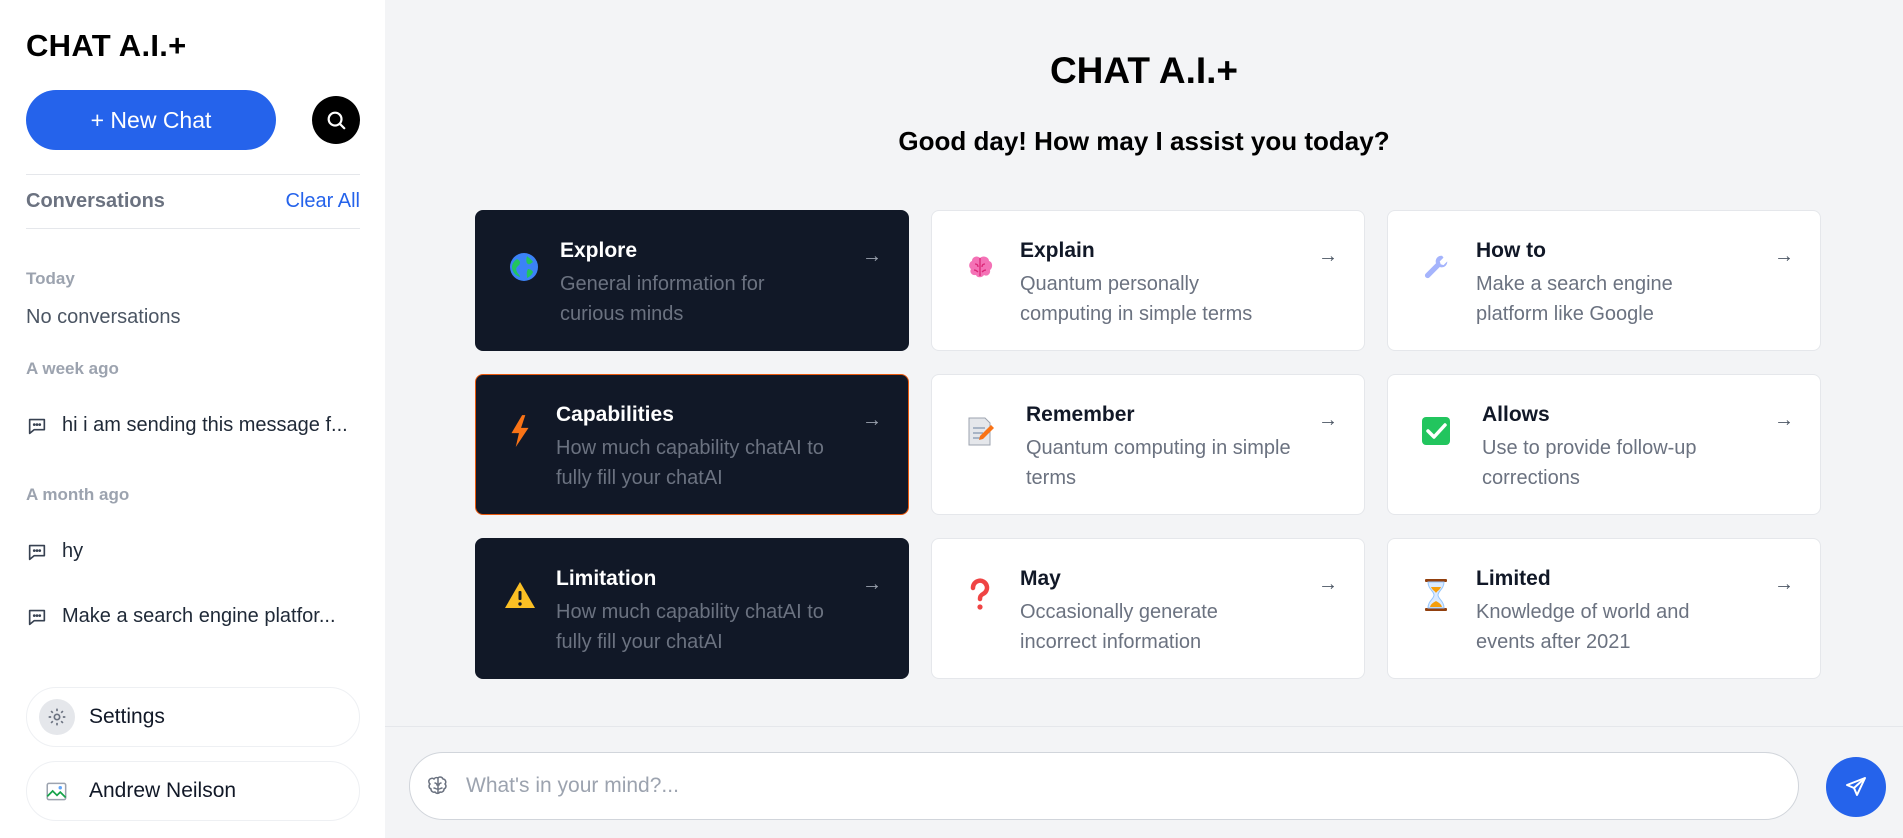  Describe the element at coordinates (50, 278) in the screenshot. I see `group-label-today: Today` at that location.